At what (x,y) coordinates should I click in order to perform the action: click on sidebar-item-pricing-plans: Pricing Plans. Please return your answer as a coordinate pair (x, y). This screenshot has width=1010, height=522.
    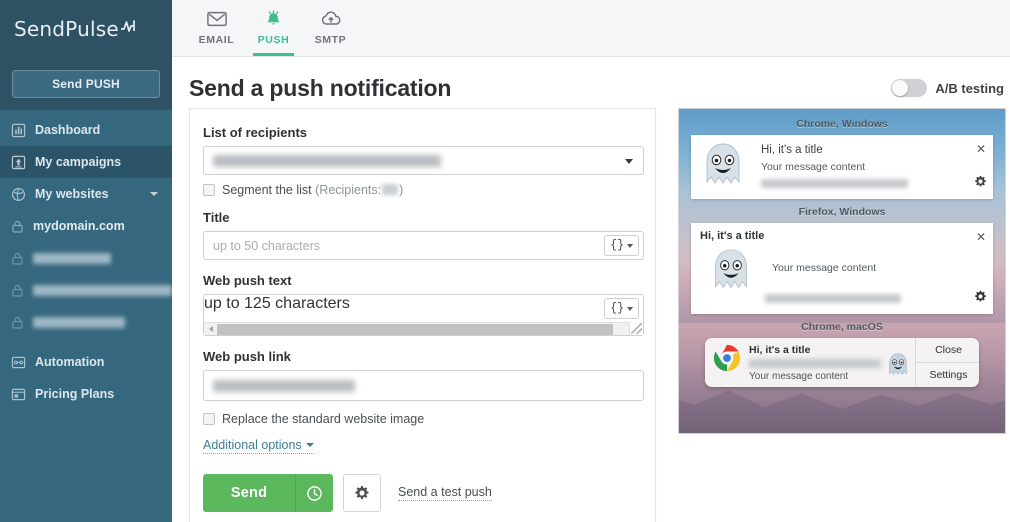
    Looking at the image, I should click on (86, 394).